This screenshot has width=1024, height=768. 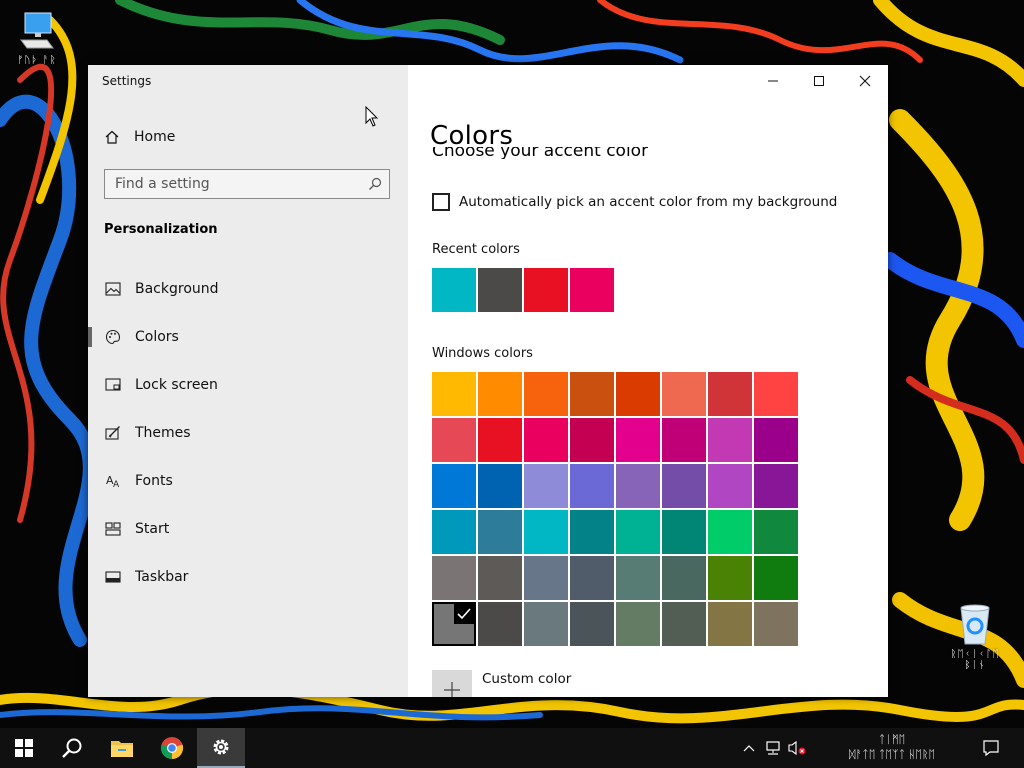 What do you see at coordinates (139, 137) in the screenshot?
I see `sidebar-home: Home` at bounding box center [139, 137].